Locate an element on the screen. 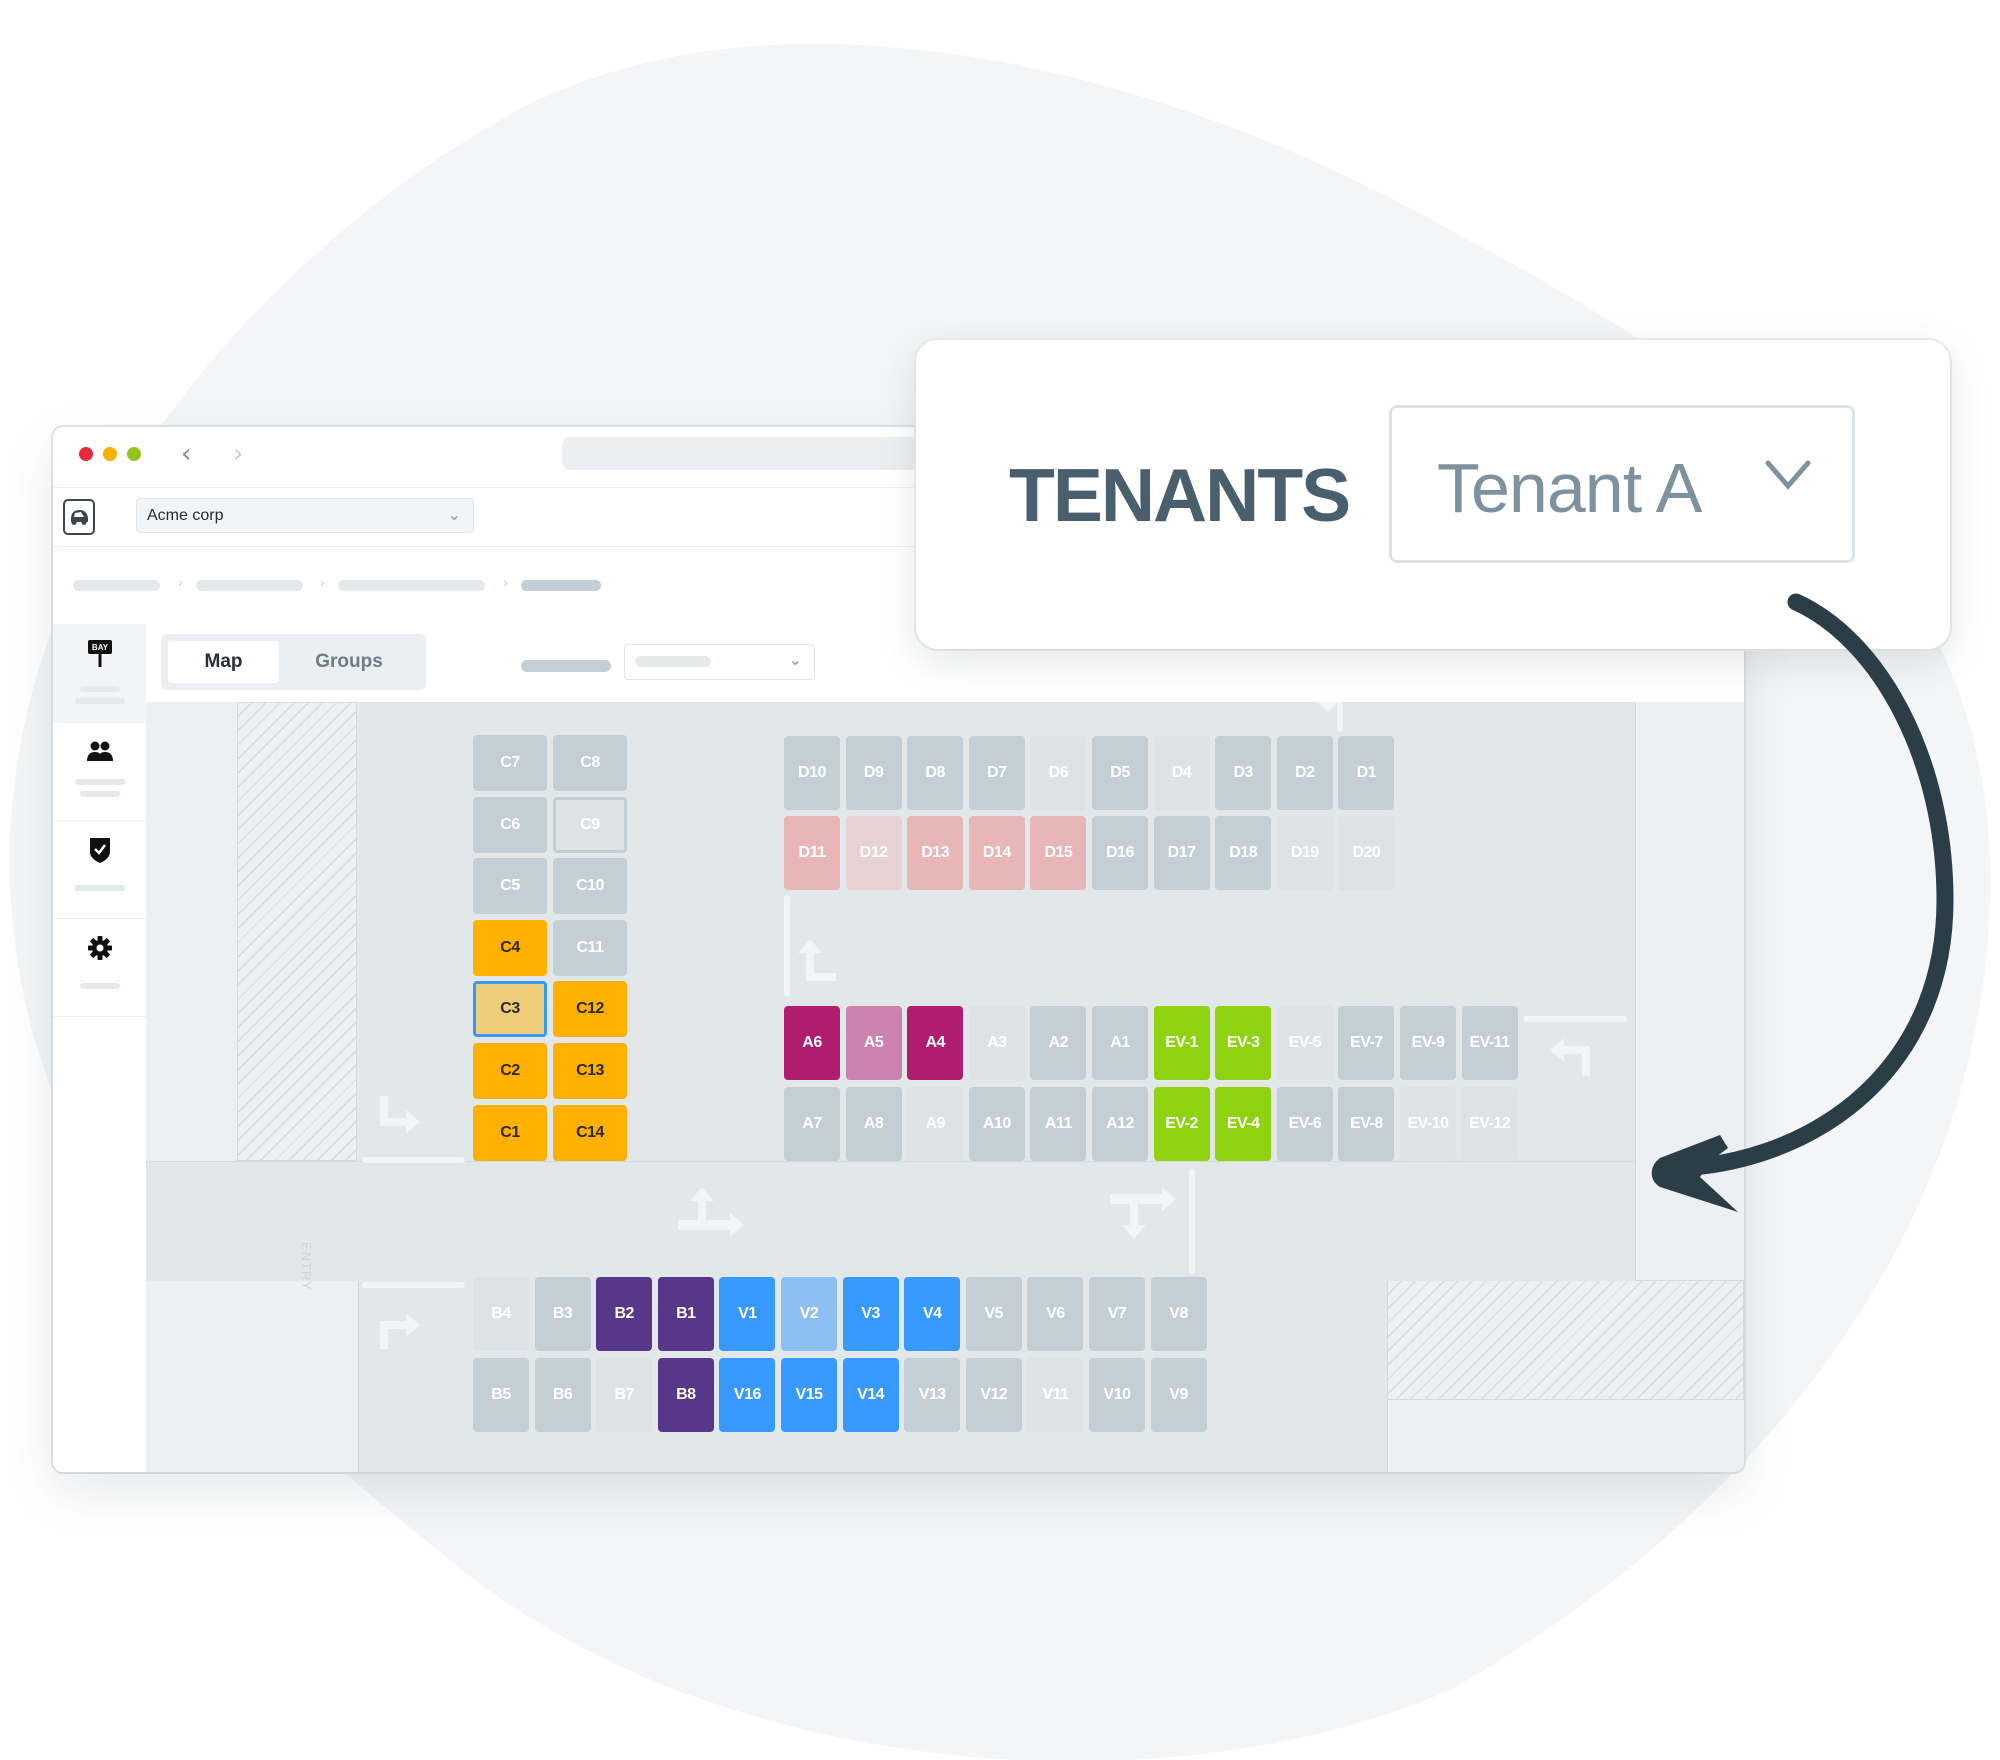 The width and height of the screenshot is (2000, 1760). parking-bay-d9: D9 is located at coordinates (873, 773).